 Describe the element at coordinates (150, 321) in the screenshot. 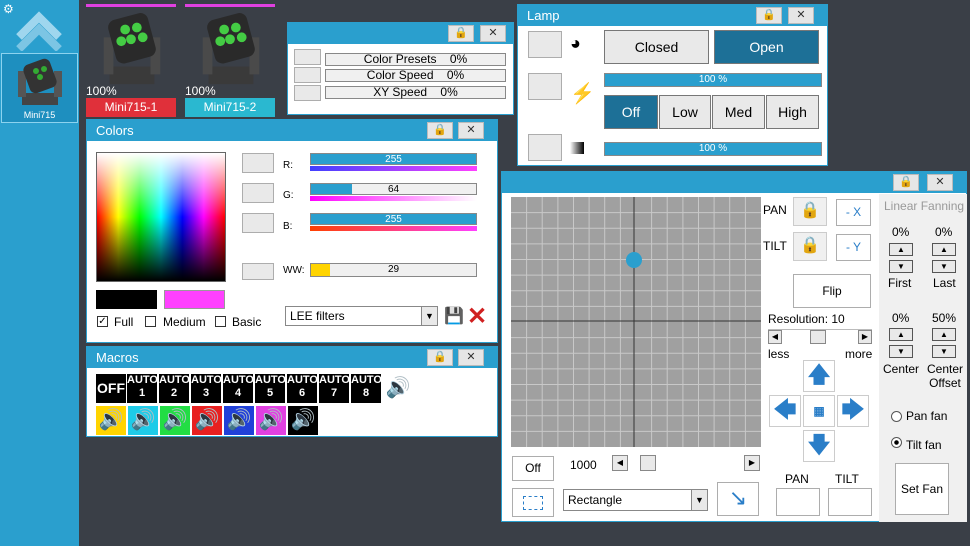

I see `medium-checkbox` at that location.